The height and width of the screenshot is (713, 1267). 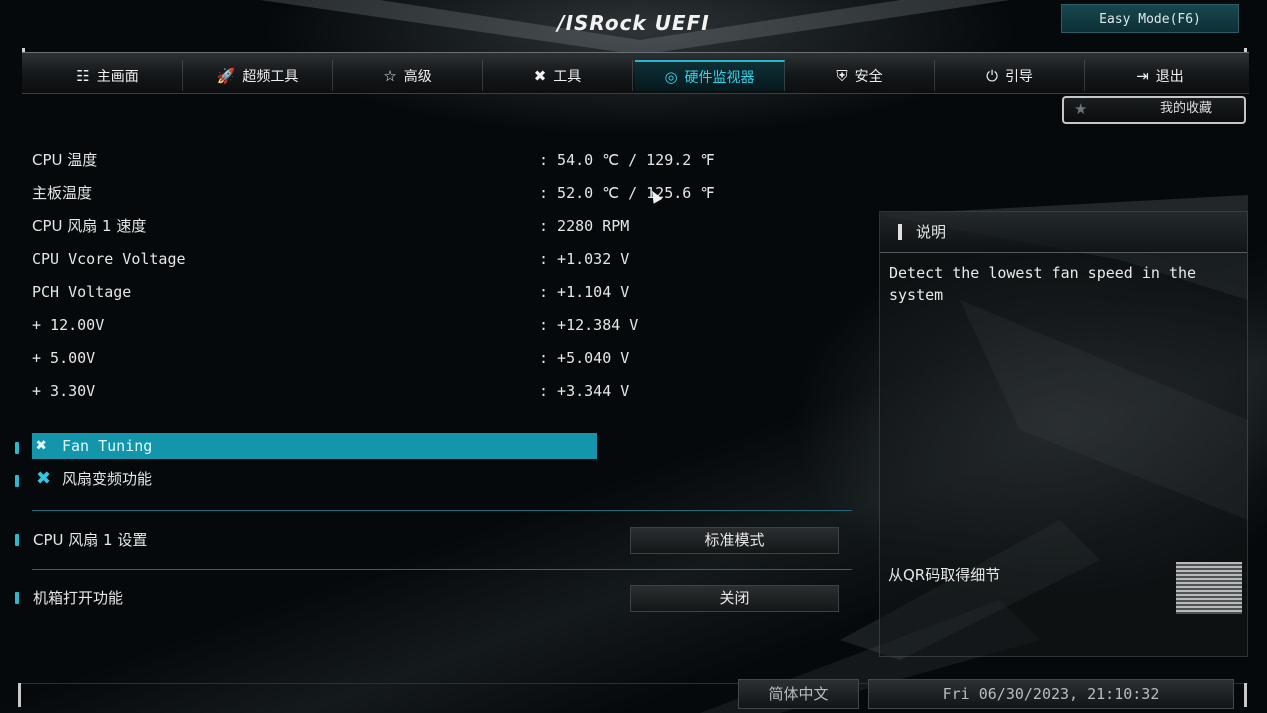 I want to click on reading-row: + 12.00V : +12.384 V, so click(x=382, y=325).